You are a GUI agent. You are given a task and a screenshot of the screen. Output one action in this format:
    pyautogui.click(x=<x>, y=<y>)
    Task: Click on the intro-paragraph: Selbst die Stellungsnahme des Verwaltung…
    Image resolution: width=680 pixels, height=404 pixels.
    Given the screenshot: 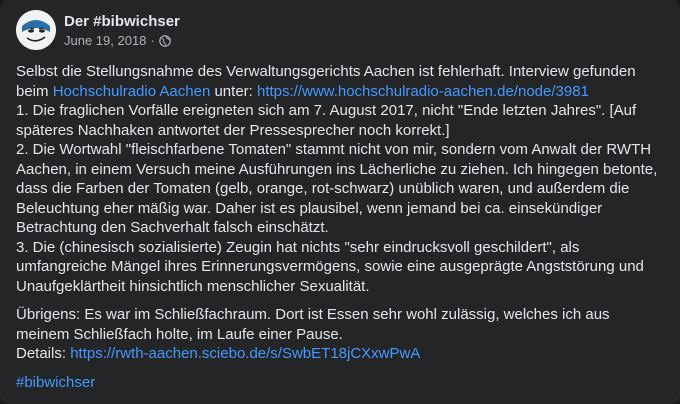 What is the action you would take?
    pyautogui.click(x=340, y=81)
    